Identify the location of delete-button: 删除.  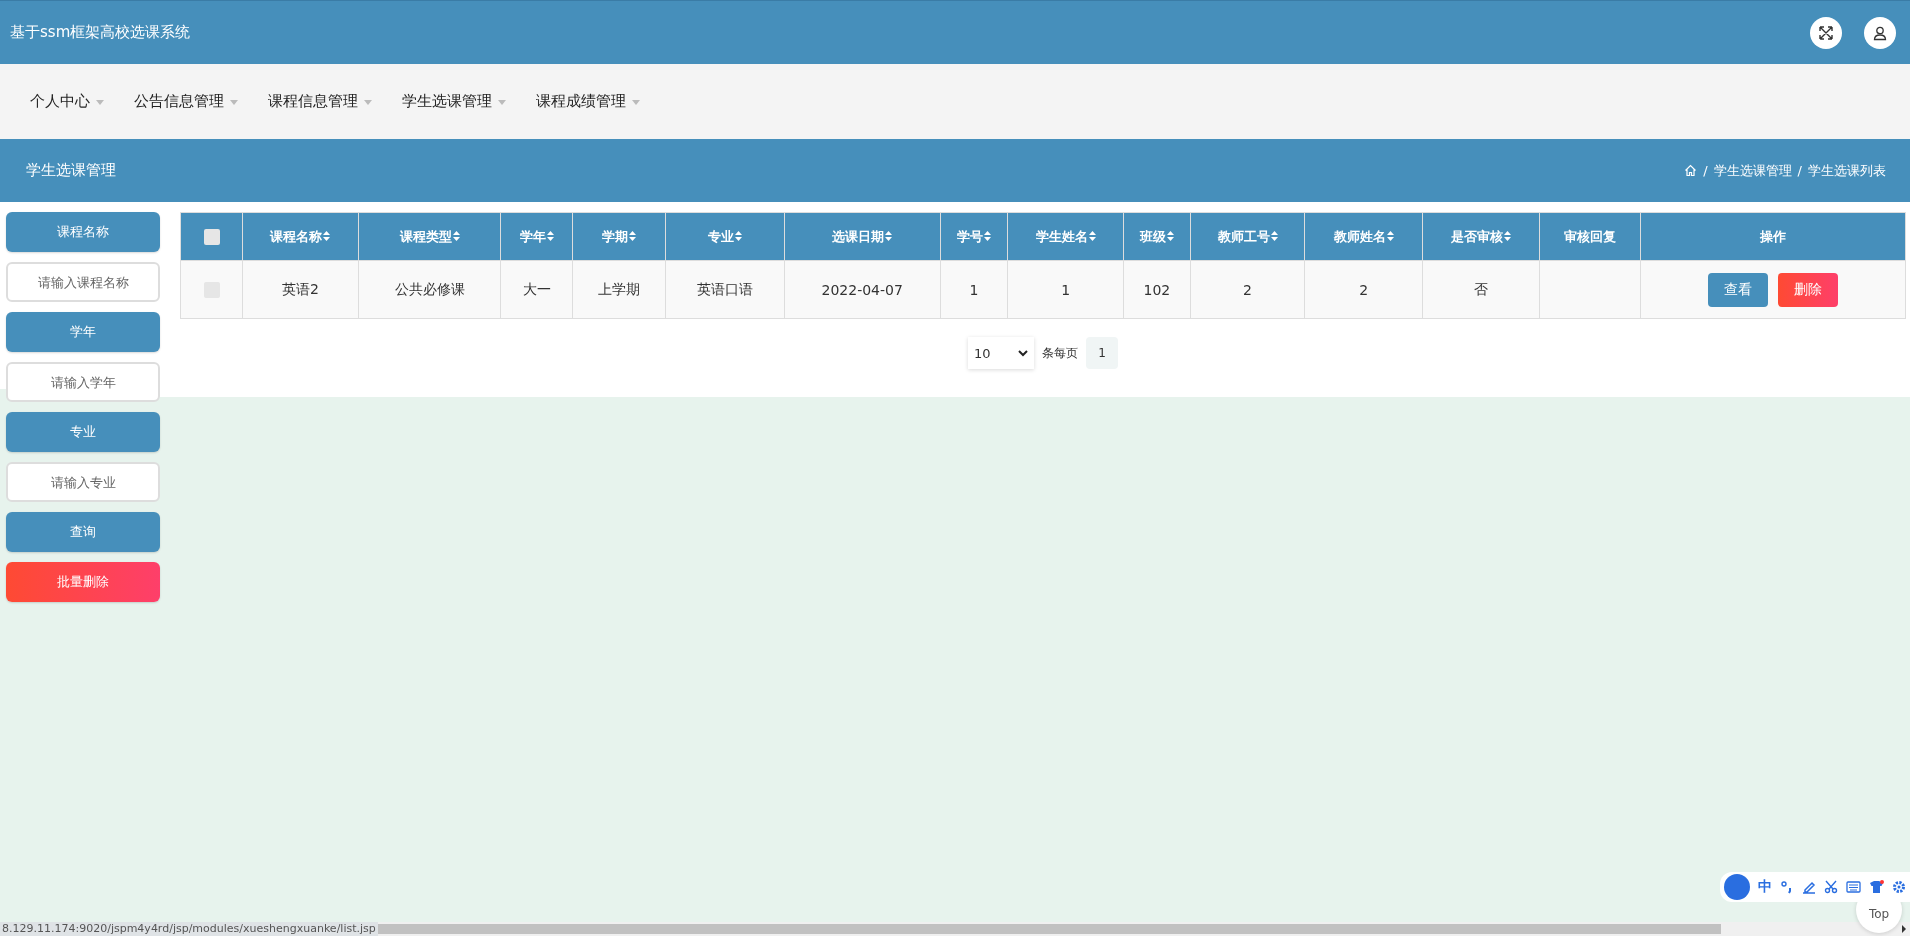
(1807, 289).